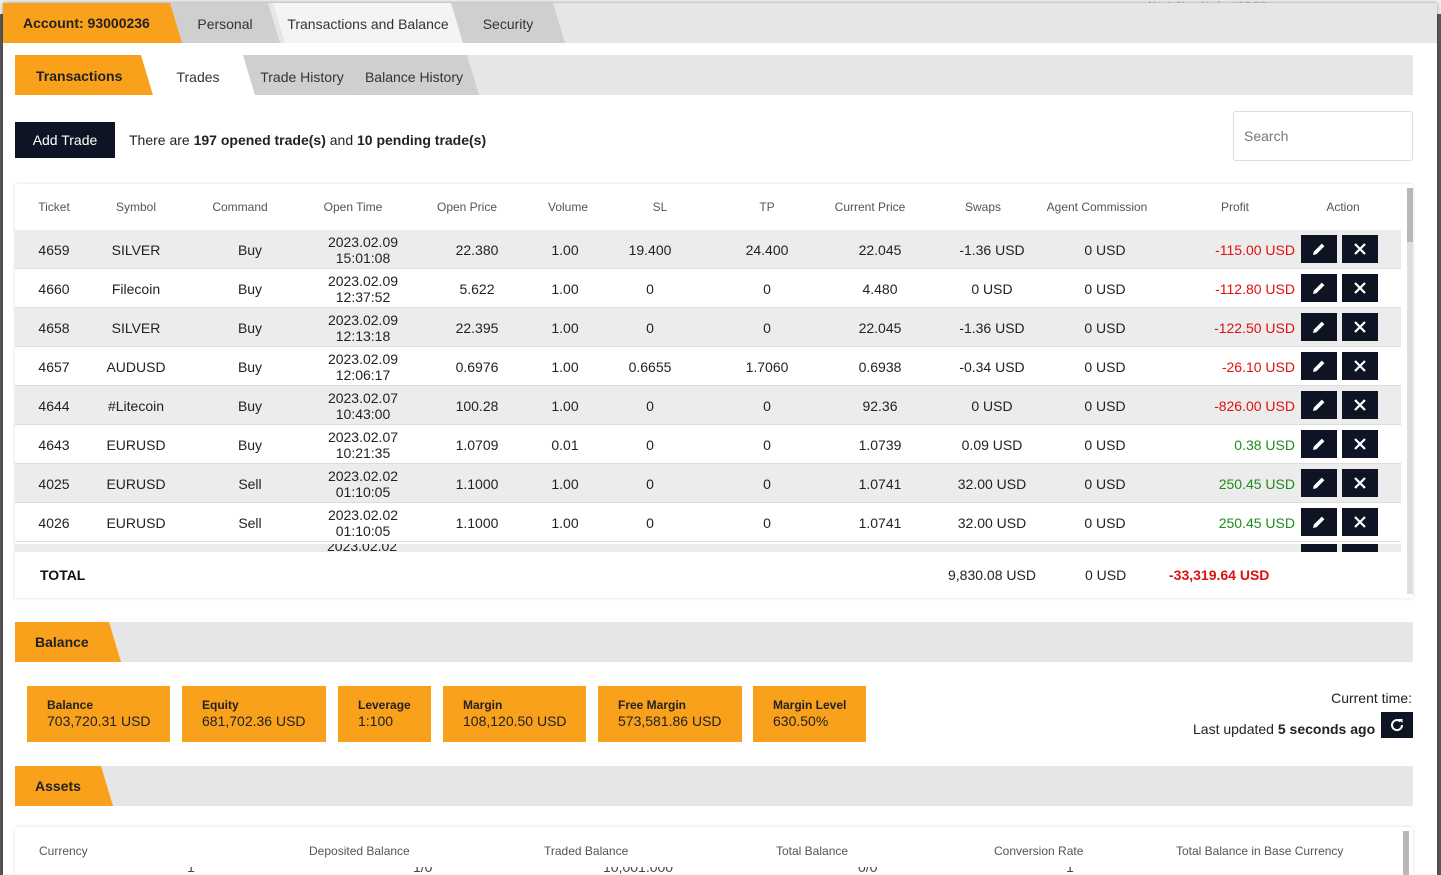 The width and height of the screenshot is (1441, 875). What do you see at coordinates (254, 721) in the screenshot?
I see `card-value: 681,702.36 USD` at bounding box center [254, 721].